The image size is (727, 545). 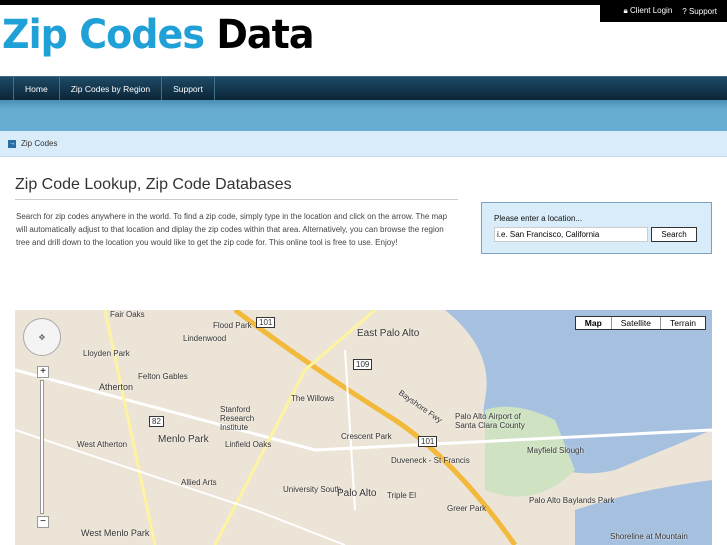 I want to click on map-label: Mayfield Slough, so click(x=555, y=450).